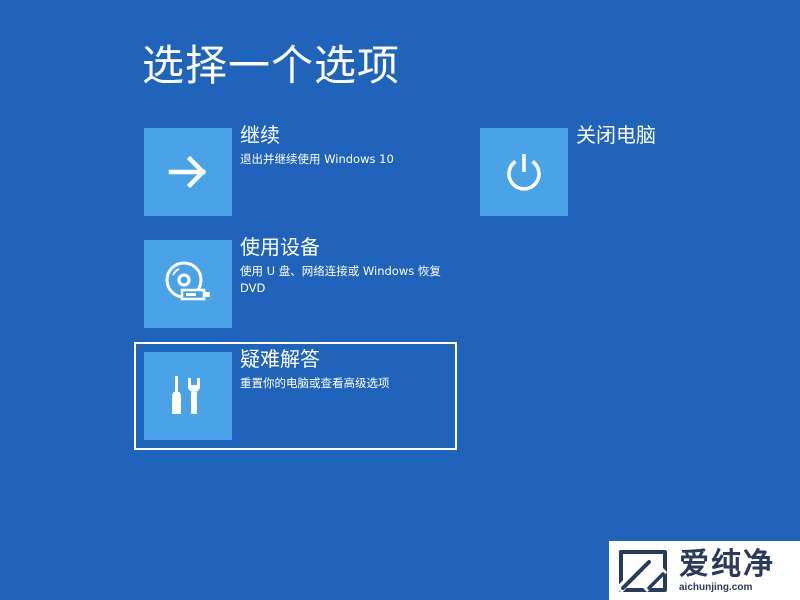 The image size is (800, 600). I want to click on power-icon, so click(524, 172).